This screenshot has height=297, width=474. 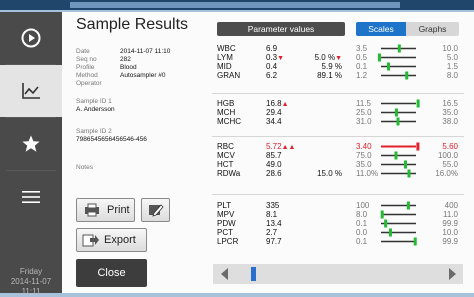 I want to click on sidebar-results-button, so click(x=31, y=91).